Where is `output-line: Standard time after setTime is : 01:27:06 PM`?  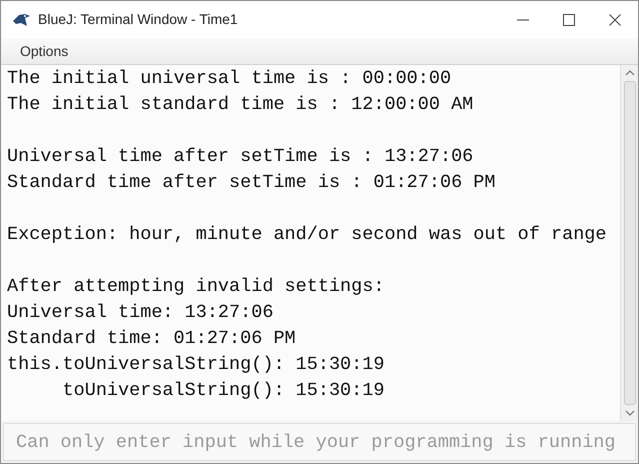 output-line: Standard time after setTime is : 01:27:06 PM is located at coordinates (251, 183).